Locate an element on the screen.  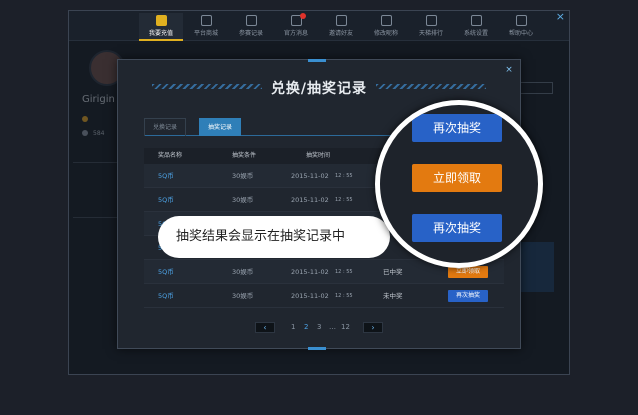
nav-item: 系统设置 is located at coordinates (476, 27).